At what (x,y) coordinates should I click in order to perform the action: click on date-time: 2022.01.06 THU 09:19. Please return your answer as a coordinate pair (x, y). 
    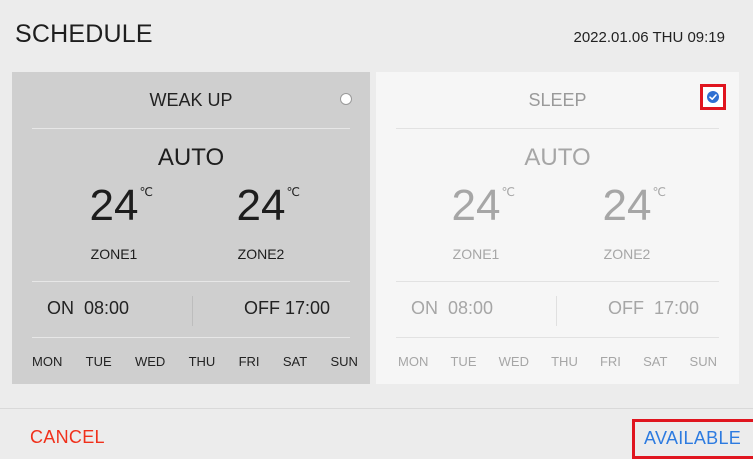
    Looking at the image, I should click on (649, 37).